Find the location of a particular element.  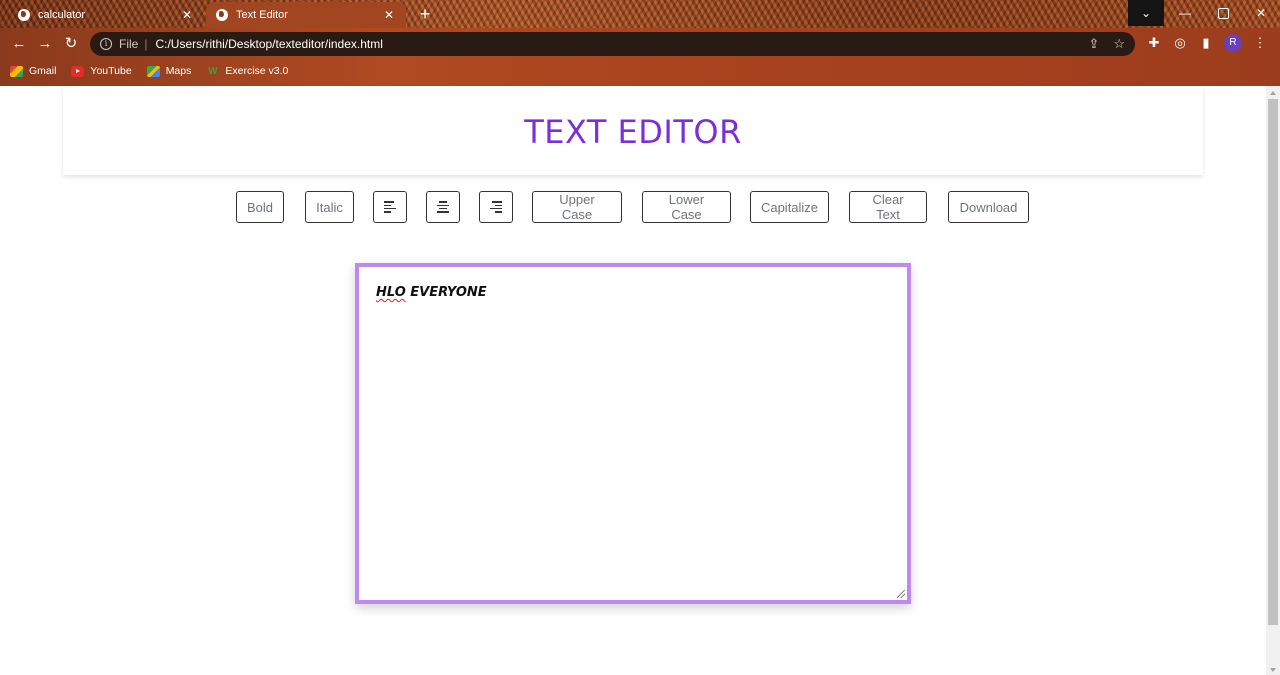

vertical-scrollbar is located at coordinates (1273, 380).